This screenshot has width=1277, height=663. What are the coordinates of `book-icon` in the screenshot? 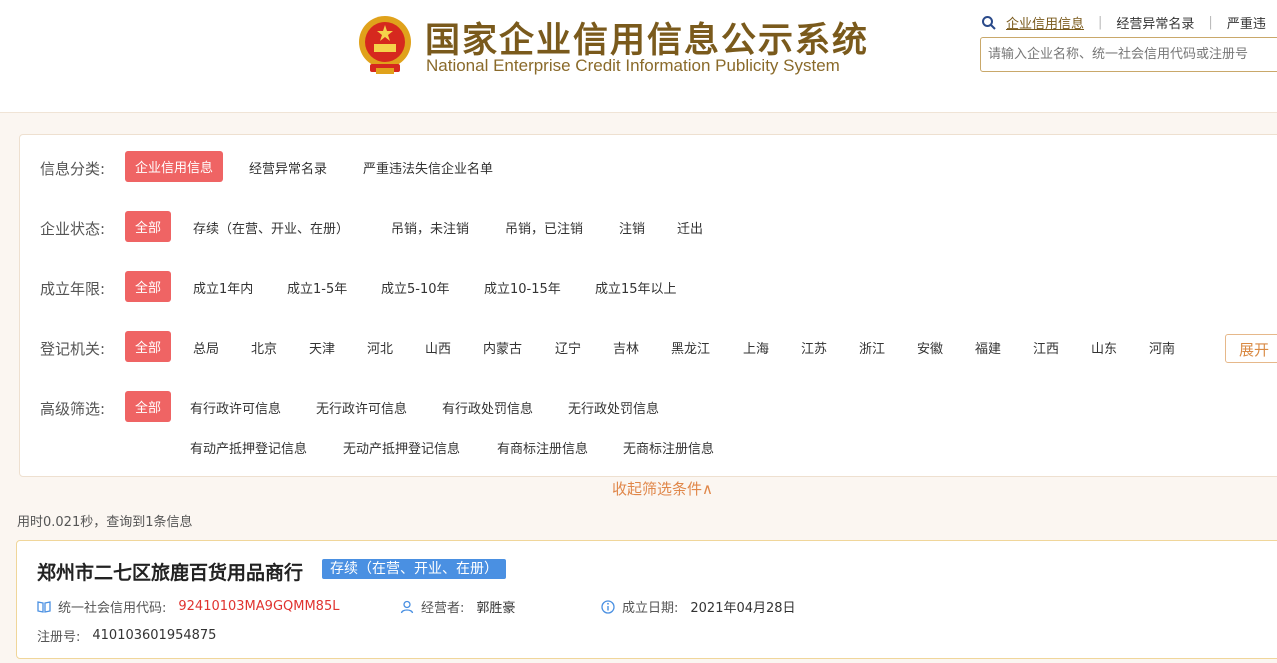 It's located at (44, 606).